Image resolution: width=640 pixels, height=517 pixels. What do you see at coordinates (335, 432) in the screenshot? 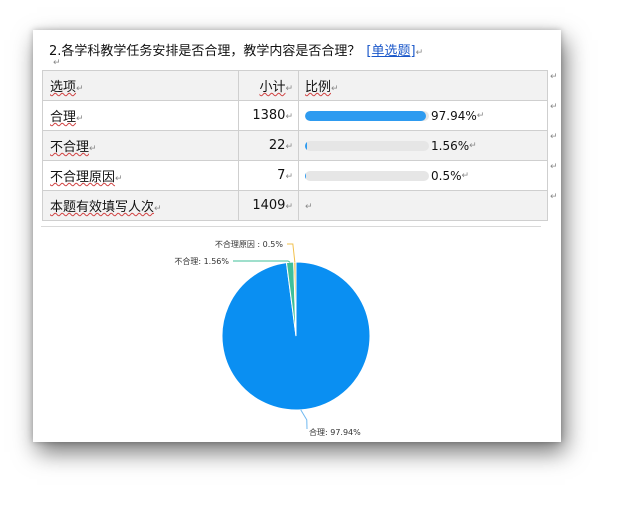
I see `pie-data-label: 合理: 97.94%` at bounding box center [335, 432].